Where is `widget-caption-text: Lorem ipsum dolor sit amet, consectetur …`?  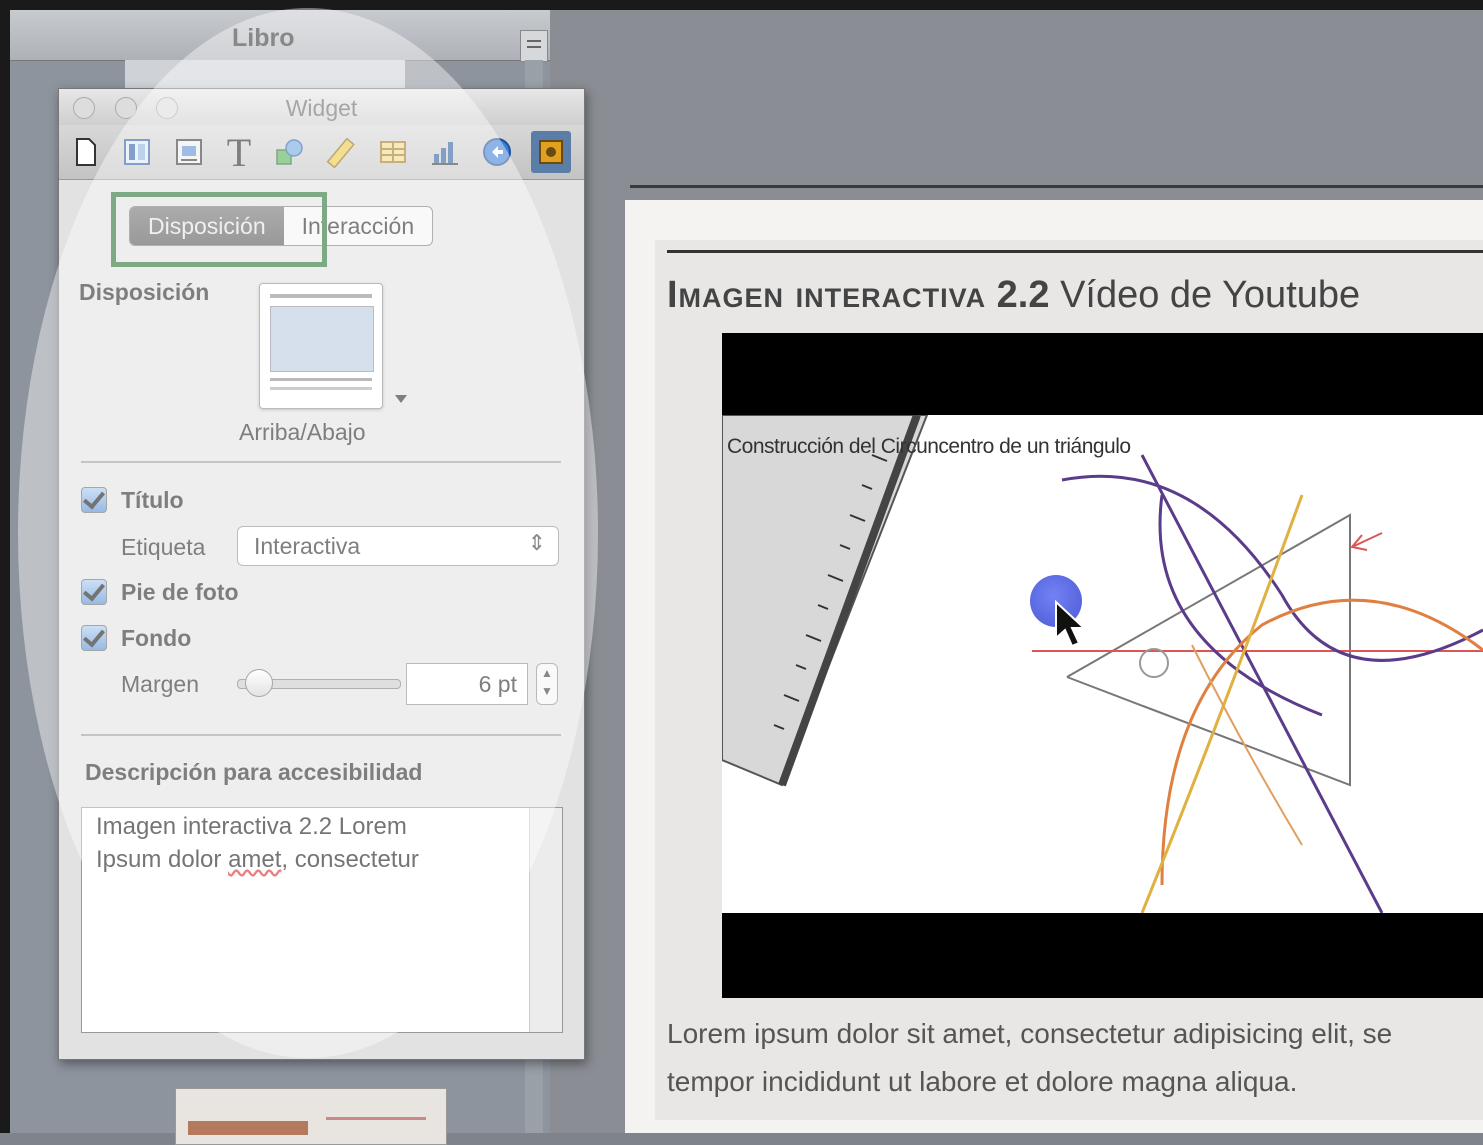
widget-caption-text: Lorem ipsum dolor sit amet, consectetur … is located at coordinates (1075, 1058).